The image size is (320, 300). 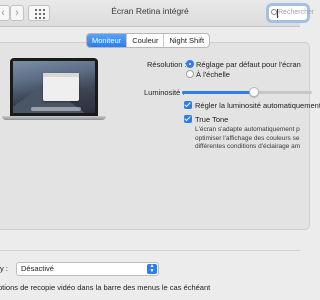 What do you see at coordinates (87, 269) in the screenshot?
I see `airplay-popup: Désactivé ▲ ▼` at bounding box center [87, 269].